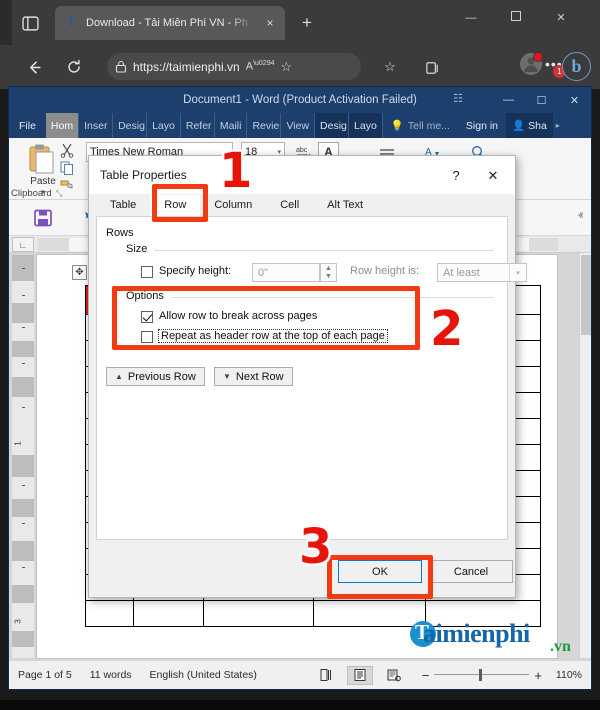 The image size is (600, 710). What do you see at coordinates (397, 126) in the screenshot?
I see `lightbulb-icon: 💡` at bounding box center [397, 126].